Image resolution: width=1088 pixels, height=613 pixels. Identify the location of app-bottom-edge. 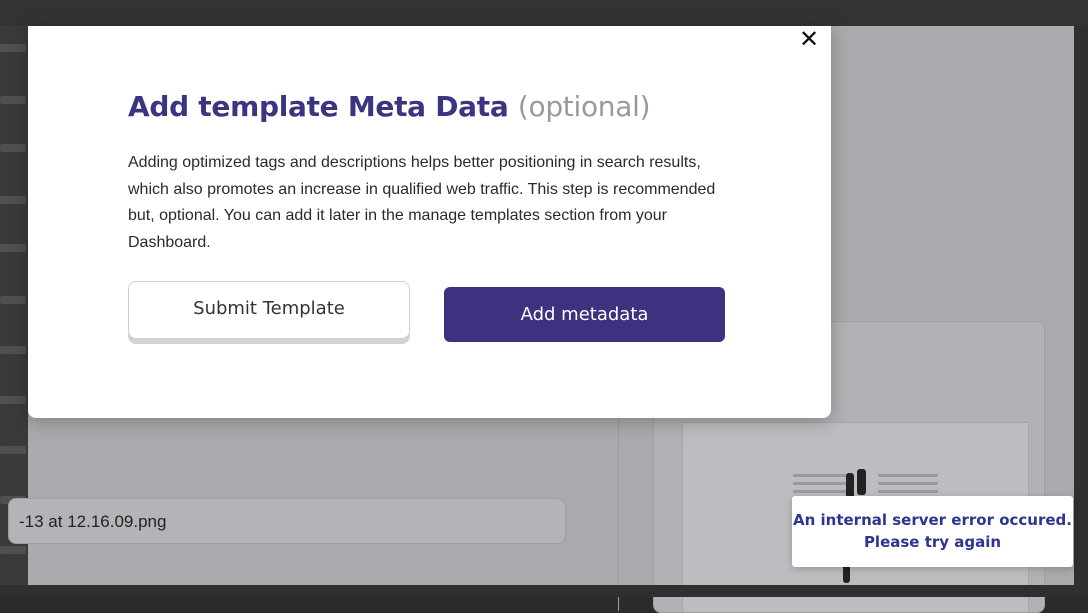
(544, 591).